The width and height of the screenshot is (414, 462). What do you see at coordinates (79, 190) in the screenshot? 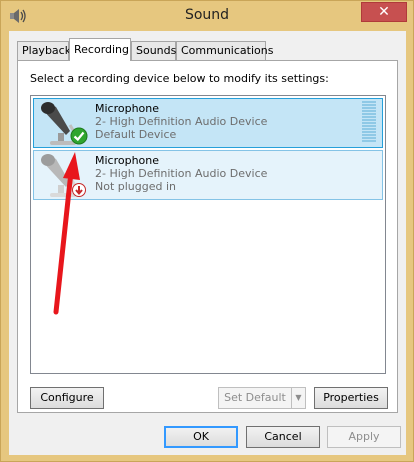
I see `red-down-arrow-icon` at bounding box center [79, 190].